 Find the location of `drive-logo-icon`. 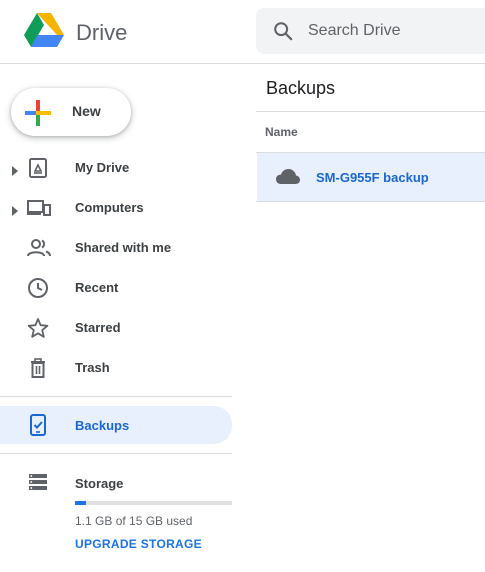

drive-logo-icon is located at coordinates (44, 31).